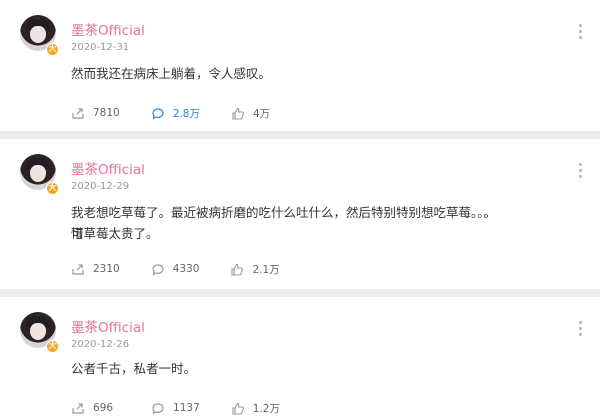 The image size is (600, 418). I want to click on post-text: 公者千古，私者一时。, so click(134, 368).